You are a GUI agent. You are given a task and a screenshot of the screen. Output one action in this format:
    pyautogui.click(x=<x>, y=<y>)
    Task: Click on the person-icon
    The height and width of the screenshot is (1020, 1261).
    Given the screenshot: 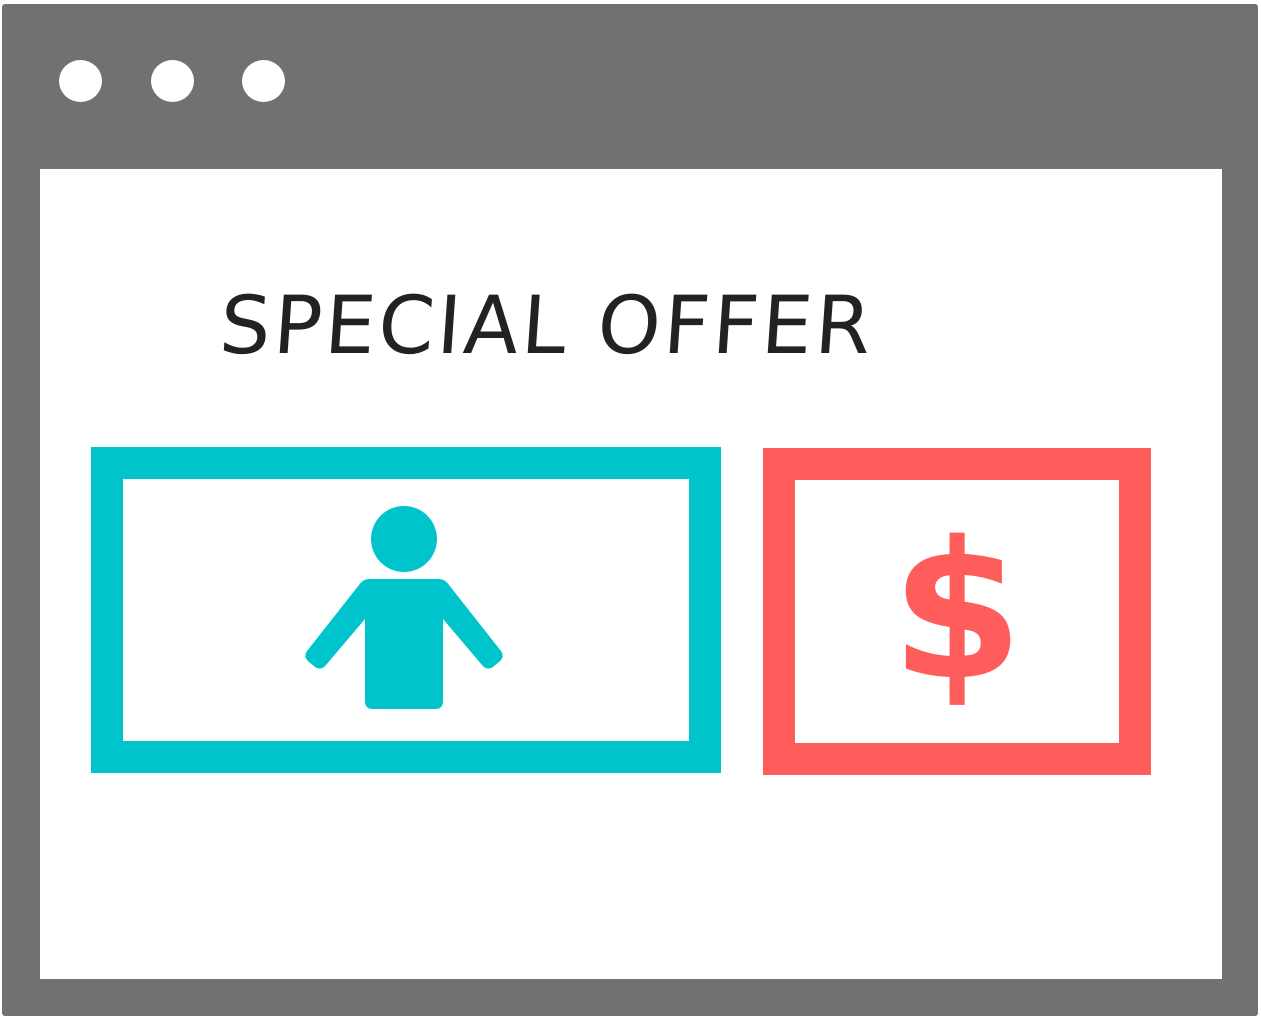 What is the action you would take?
    pyautogui.click(x=404, y=607)
    